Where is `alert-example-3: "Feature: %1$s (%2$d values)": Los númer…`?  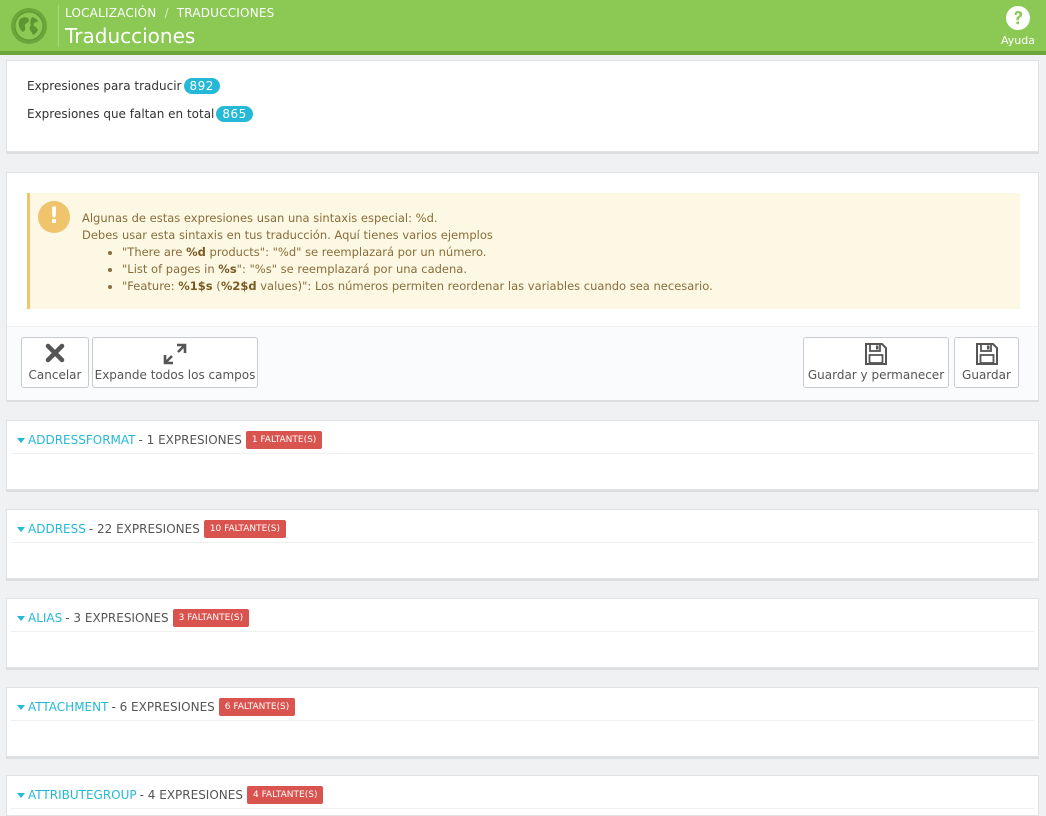
alert-example-3: "Feature: %1$s (%2$d values)": Los númer… is located at coordinates (417, 286).